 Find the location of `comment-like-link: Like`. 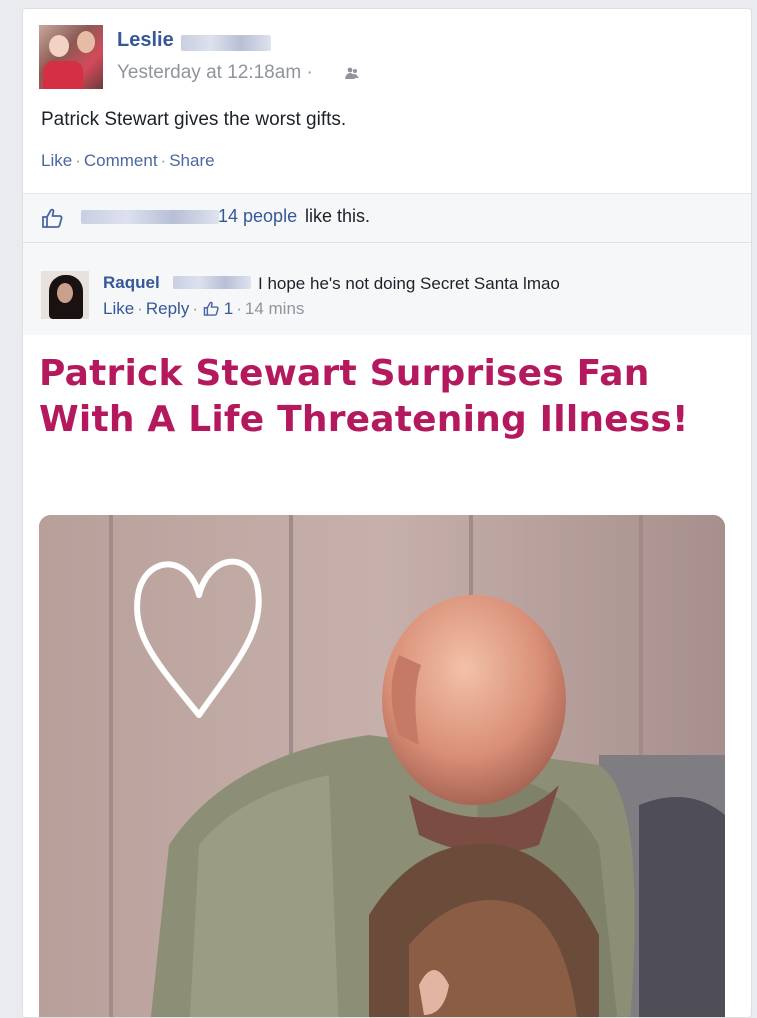

comment-like-link: Like is located at coordinates (118, 308).